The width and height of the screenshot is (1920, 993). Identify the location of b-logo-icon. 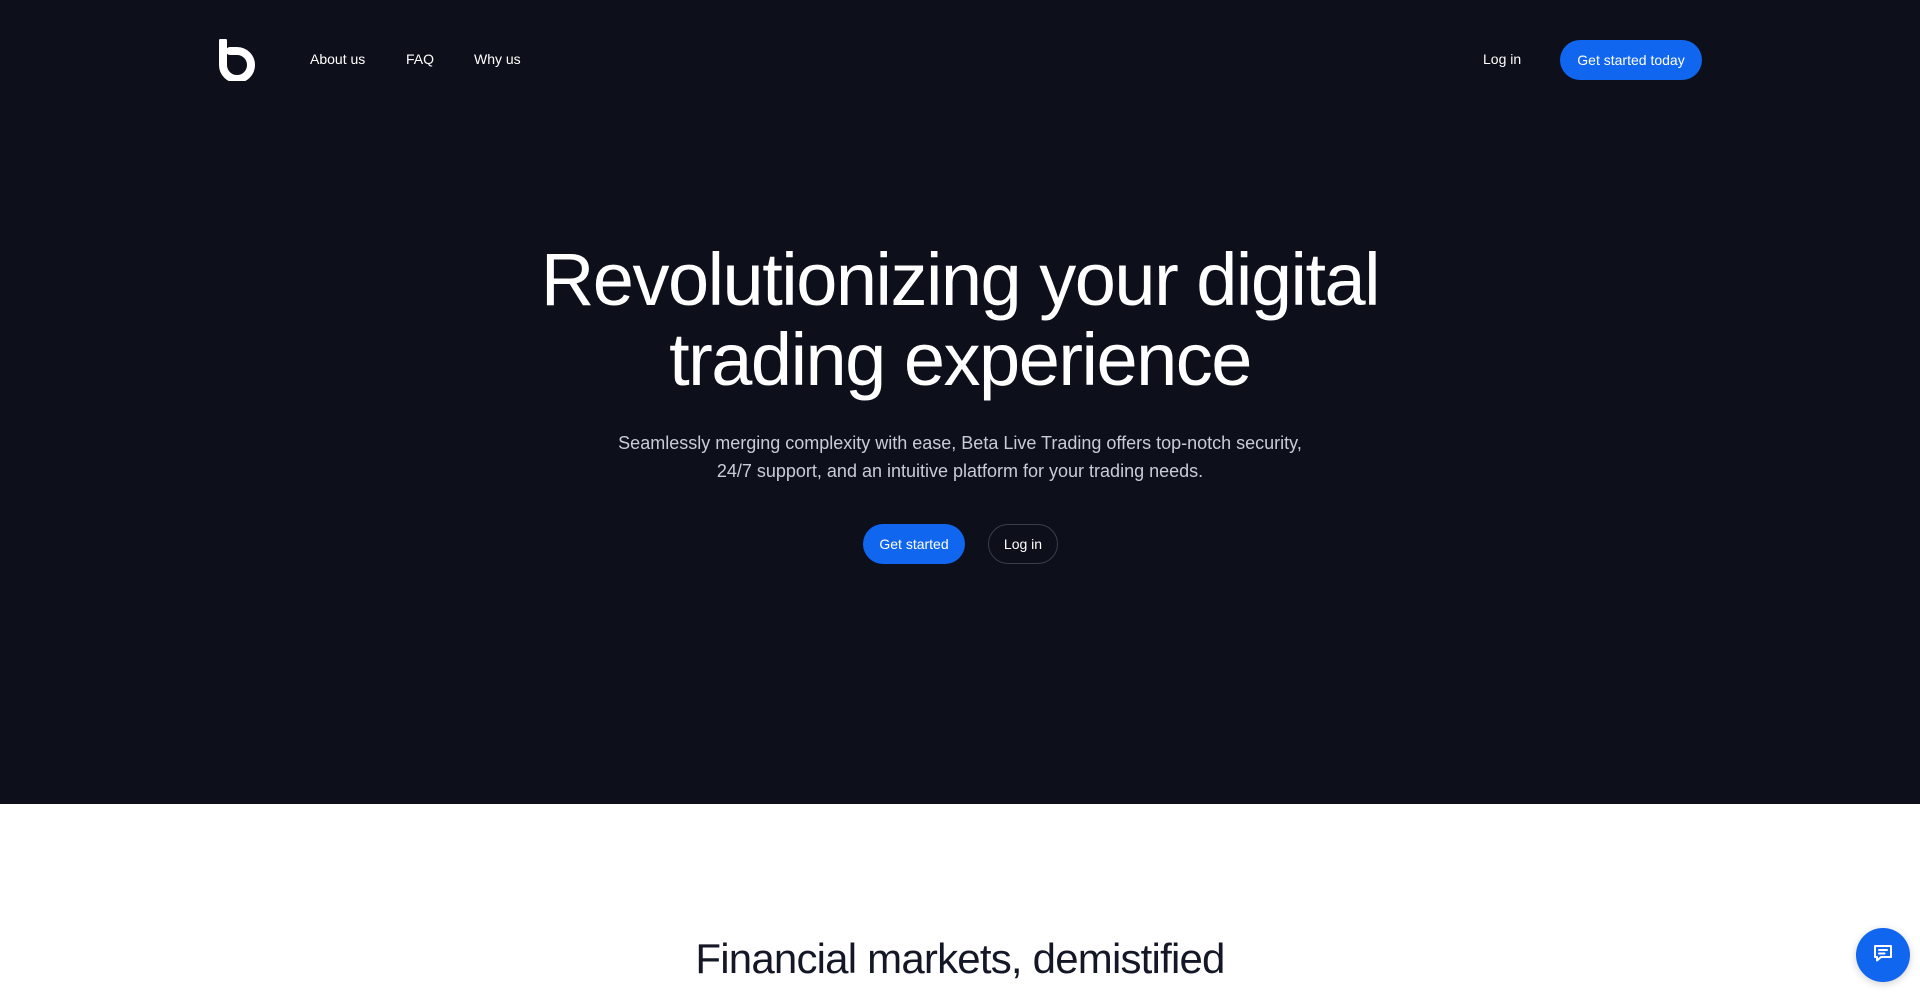
(238, 60).